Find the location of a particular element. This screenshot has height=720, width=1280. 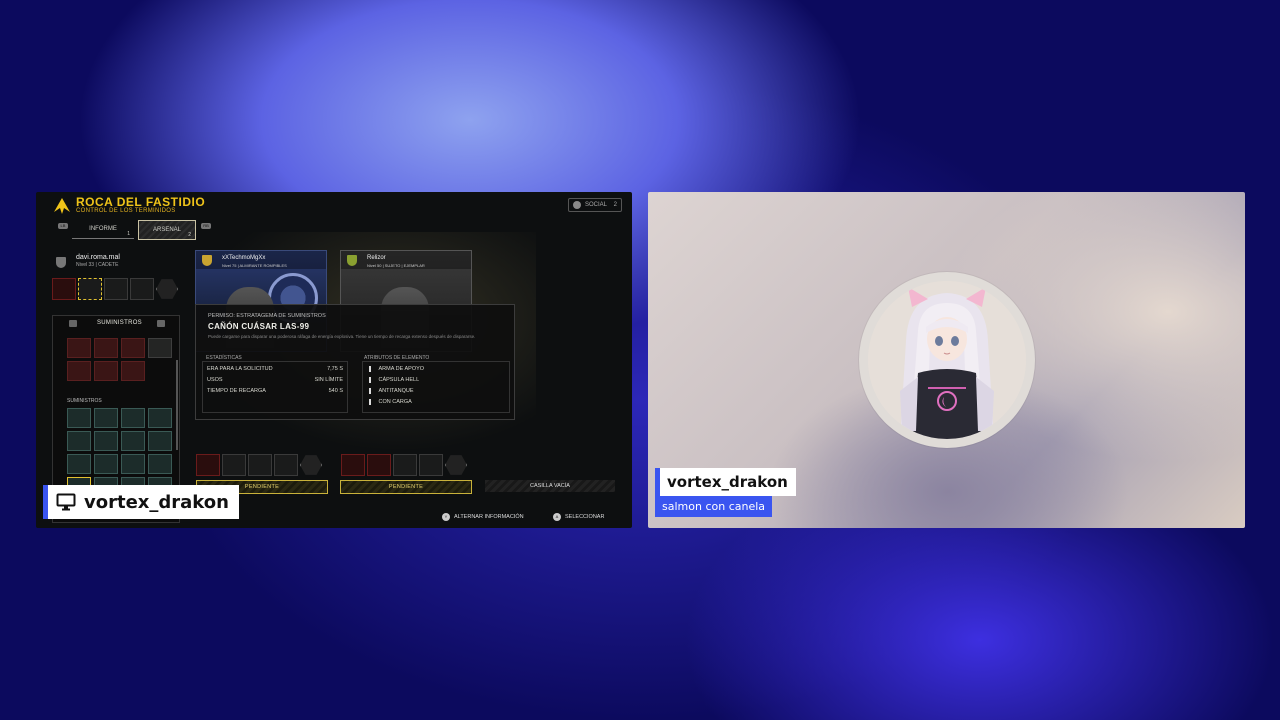

stat-row: USOS SIN LÍMITE is located at coordinates (275, 380).